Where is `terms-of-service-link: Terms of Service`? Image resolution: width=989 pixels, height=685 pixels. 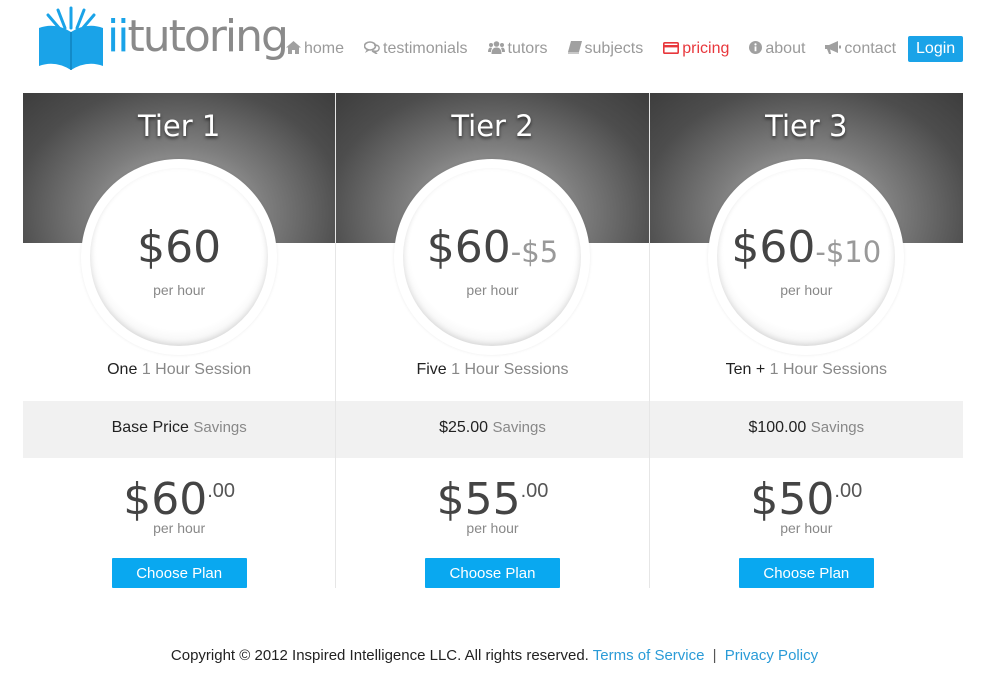
terms-of-service-link: Terms of Service is located at coordinates (649, 655).